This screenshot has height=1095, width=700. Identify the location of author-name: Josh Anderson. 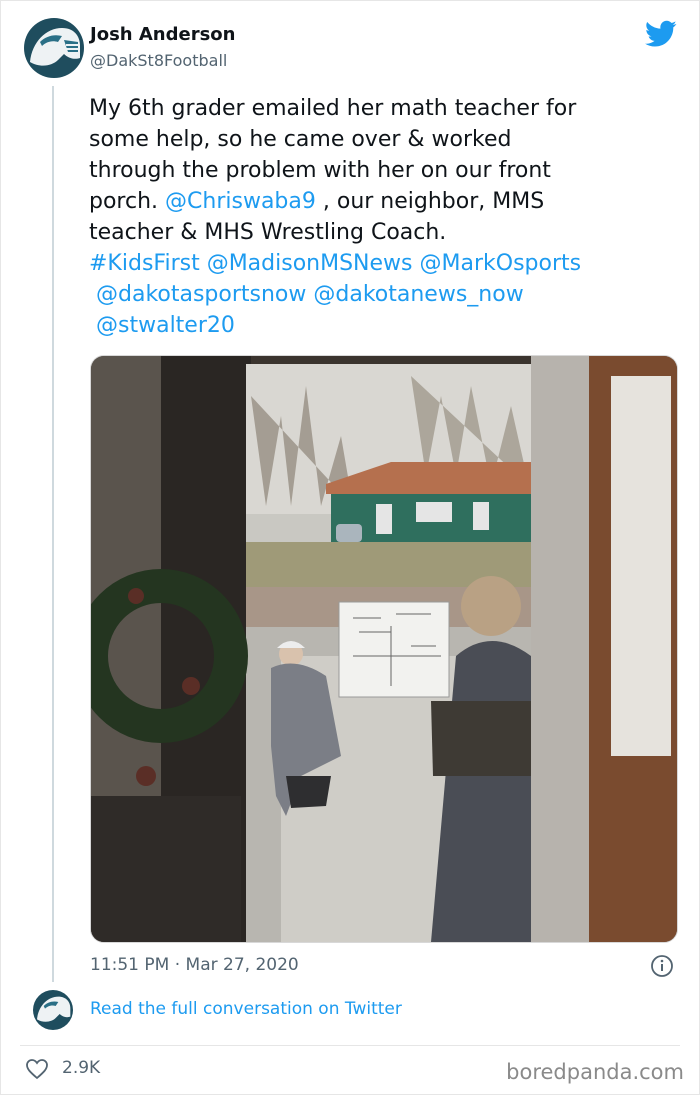
(162, 34).